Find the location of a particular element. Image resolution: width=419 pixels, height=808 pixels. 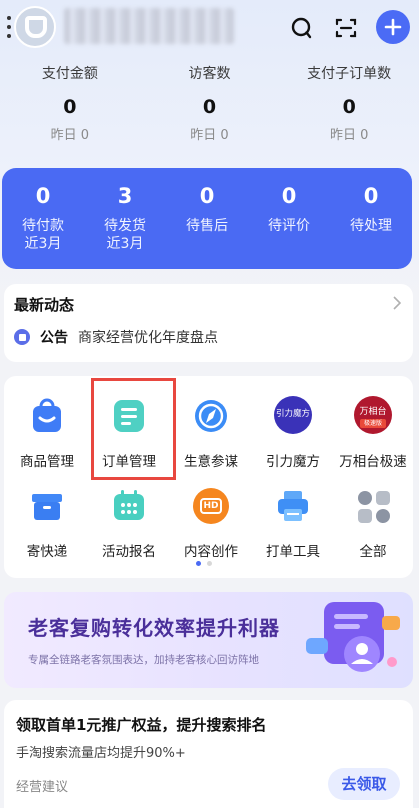

tool-wanxiangtai: 万相台 极速版 万相台极速 is located at coordinates (373, 427).